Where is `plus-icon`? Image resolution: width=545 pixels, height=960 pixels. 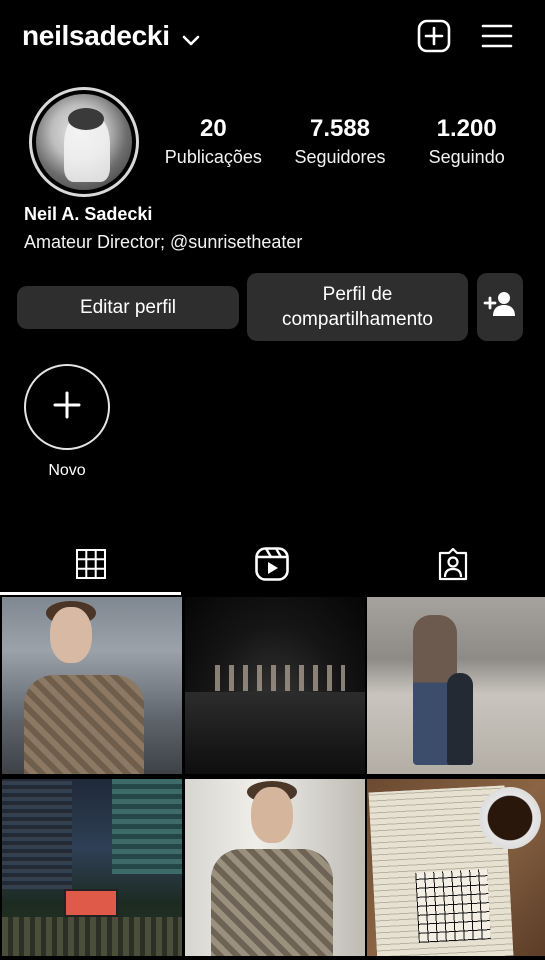
plus-icon is located at coordinates (67, 407).